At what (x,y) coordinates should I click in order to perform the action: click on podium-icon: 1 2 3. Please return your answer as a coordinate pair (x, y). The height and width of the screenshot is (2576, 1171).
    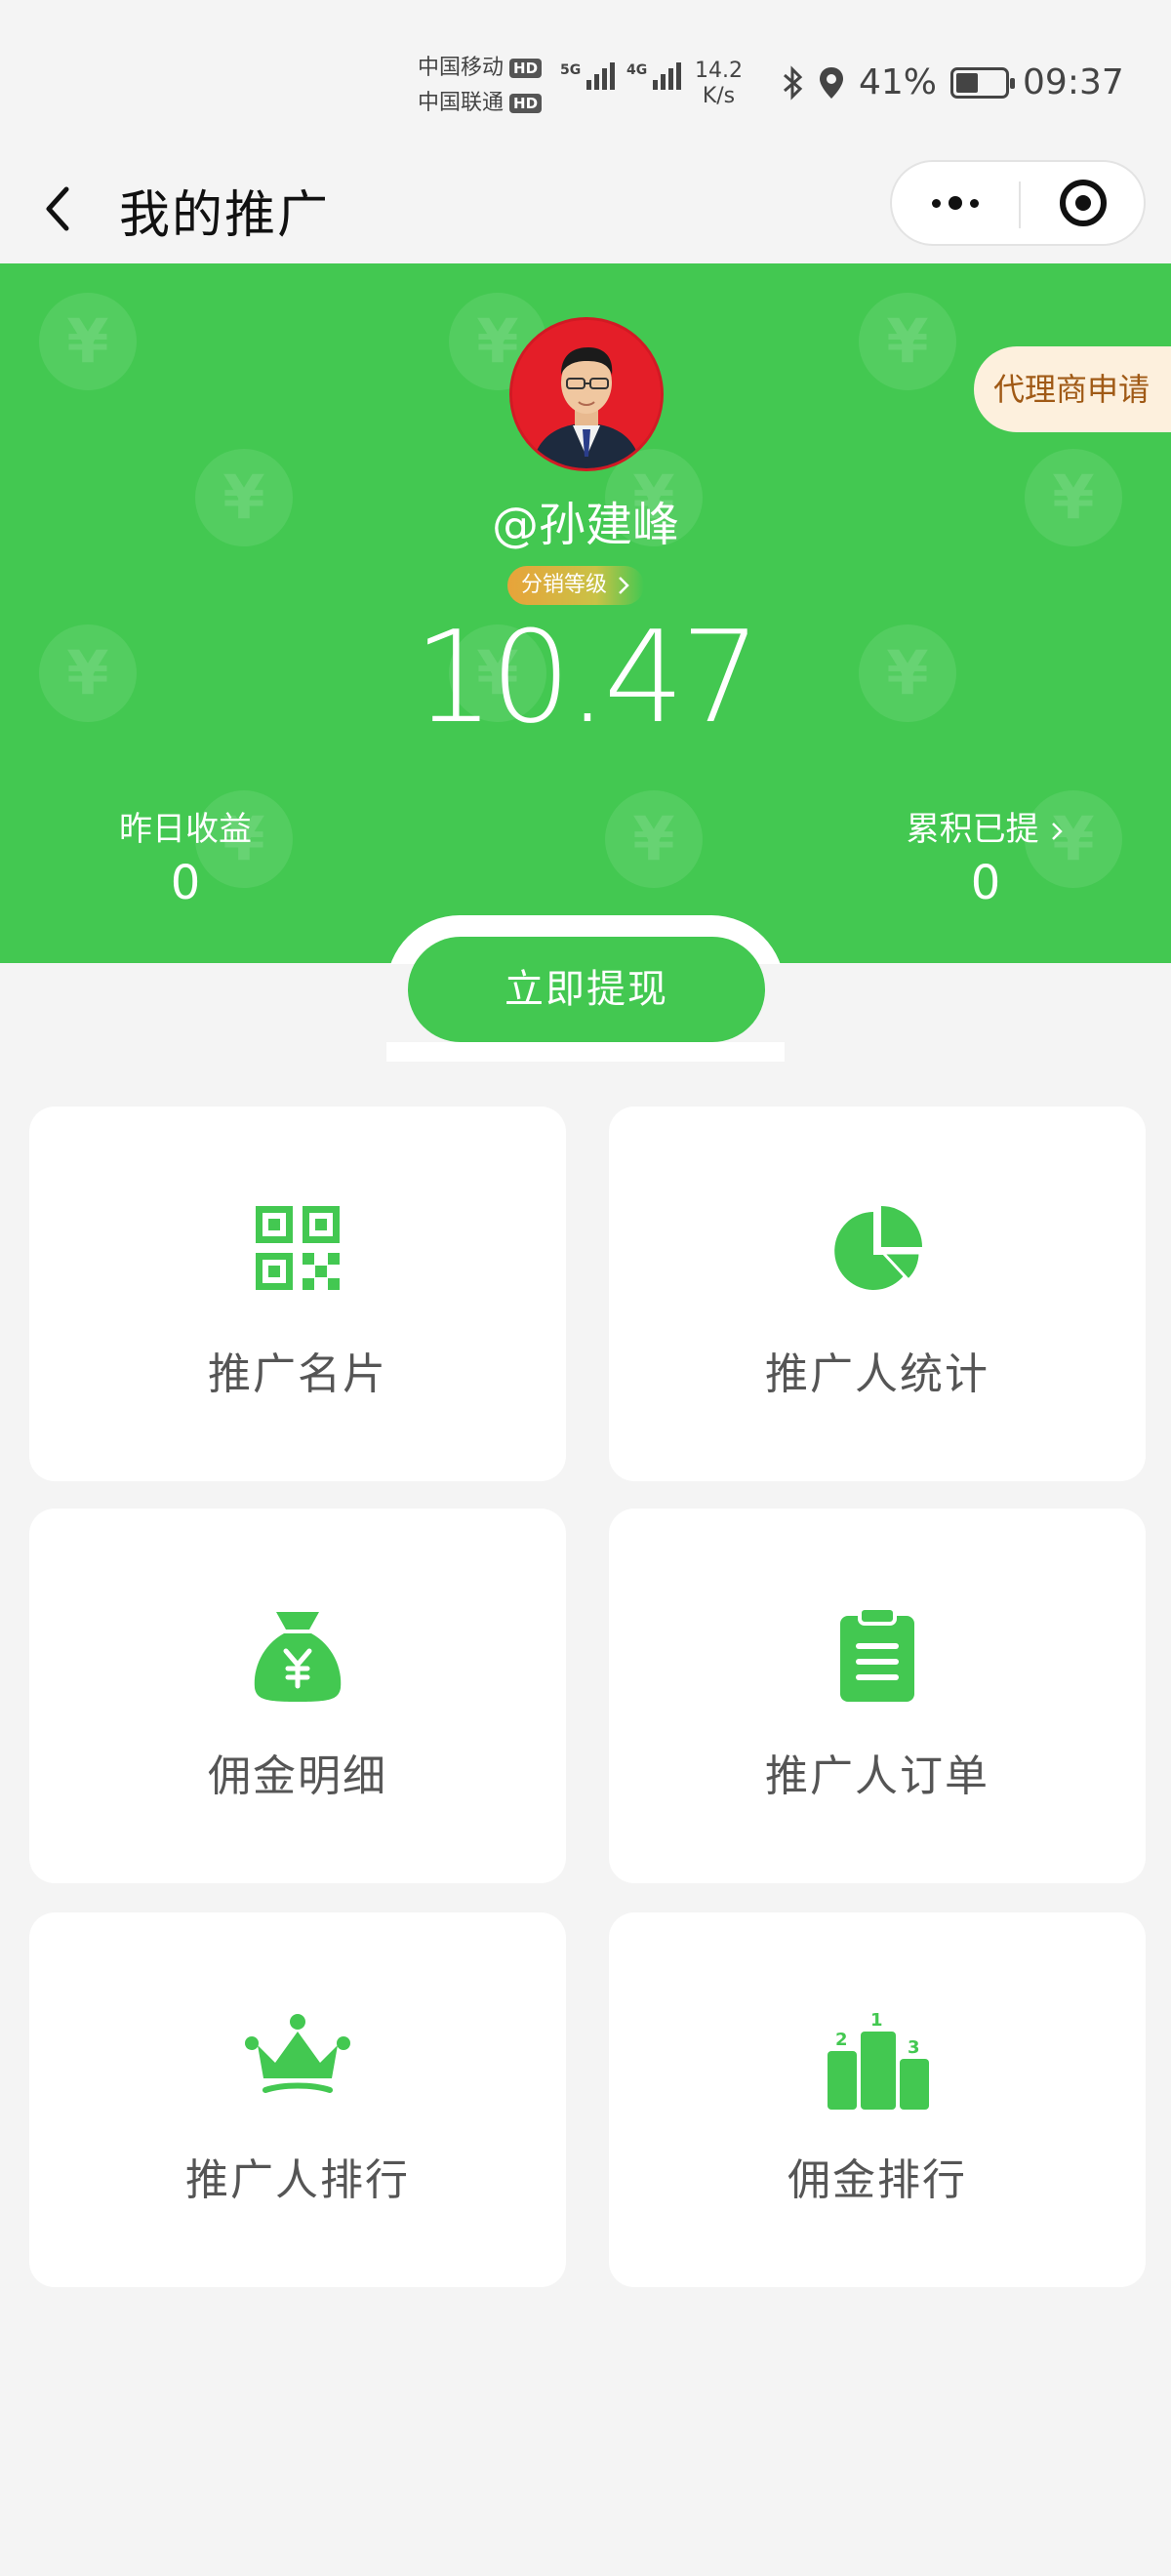
    Looking at the image, I should click on (878, 2060).